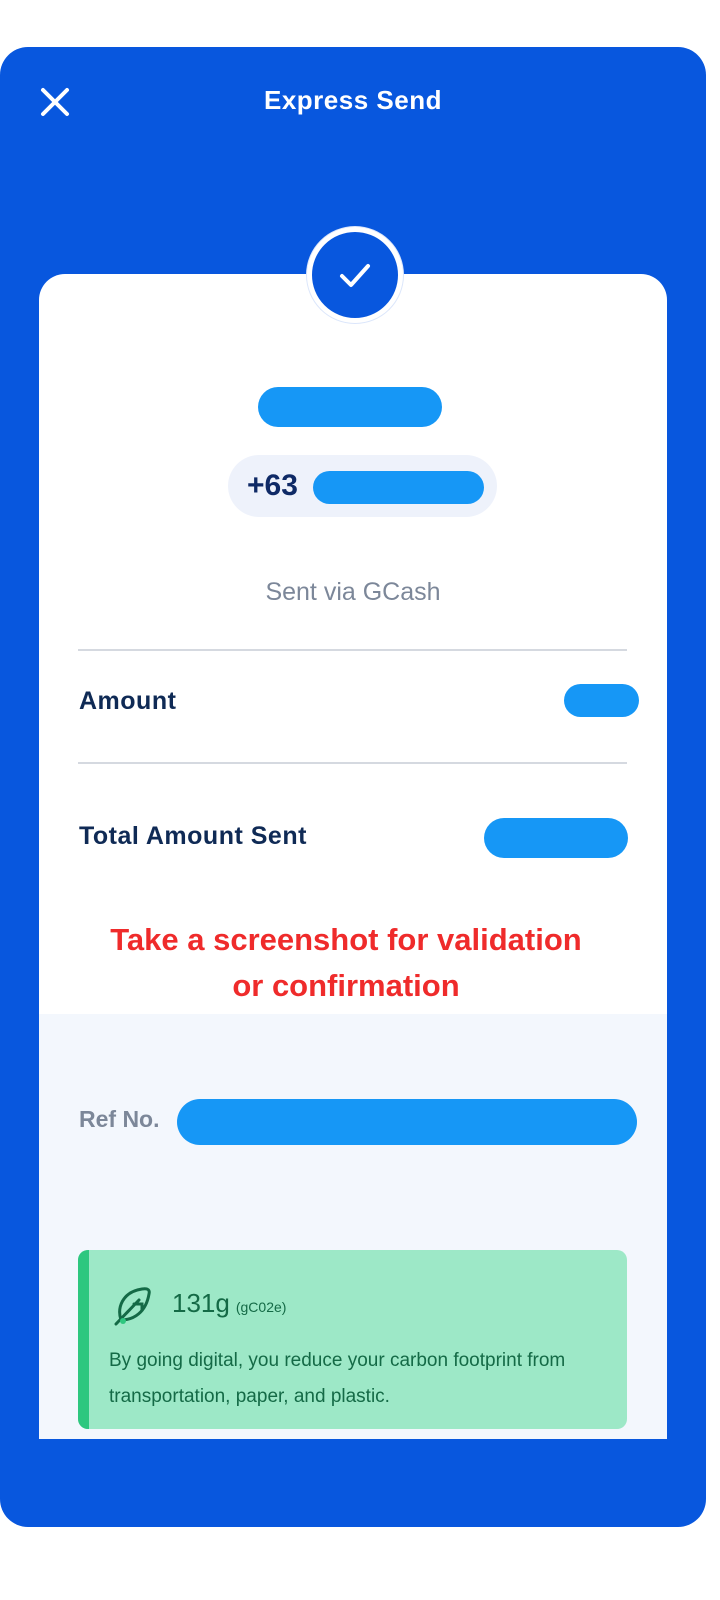  Describe the element at coordinates (272, 485) in the screenshot. I see `phone-prefix: +63` at that location.